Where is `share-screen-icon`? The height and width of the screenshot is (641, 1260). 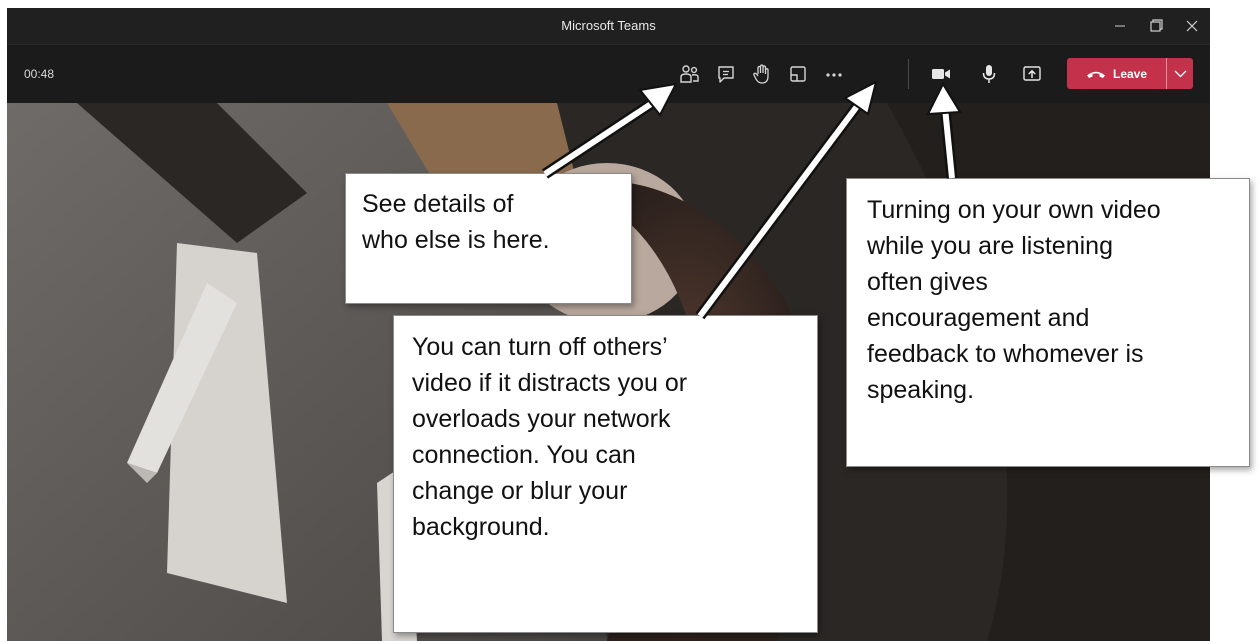 share-screen-icon is located at coordinates (1032, 74).